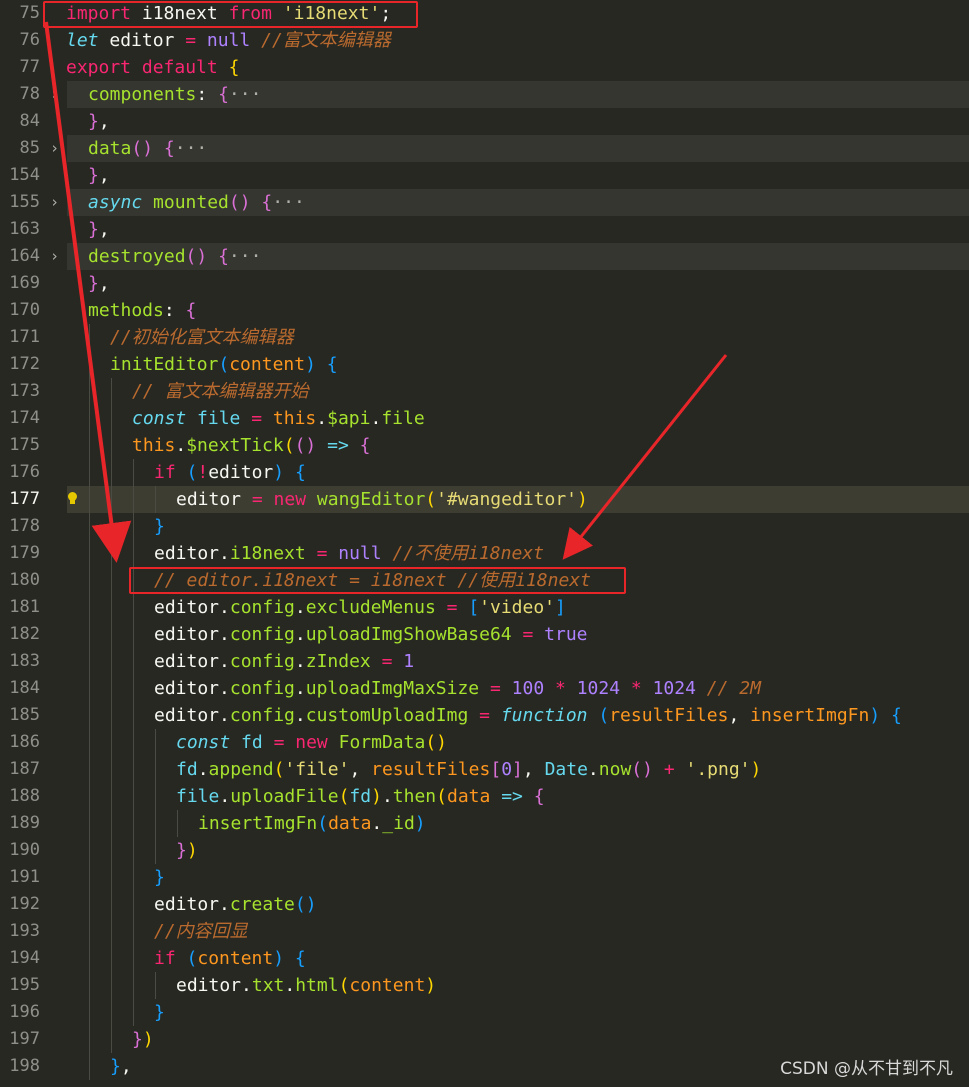 This screenshot has width=969, height=1087. Describe the element at coordinates (484, 256) in the screenshot. I see `code-line: 164 › destroyed() {···` at that location.